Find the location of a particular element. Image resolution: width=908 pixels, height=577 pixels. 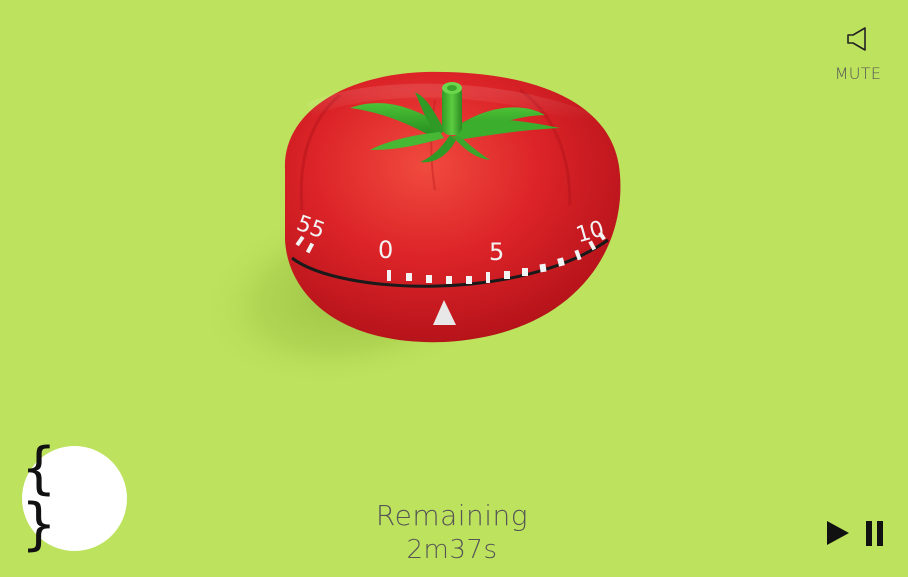

play-icon is located at coordinates (838, 533).